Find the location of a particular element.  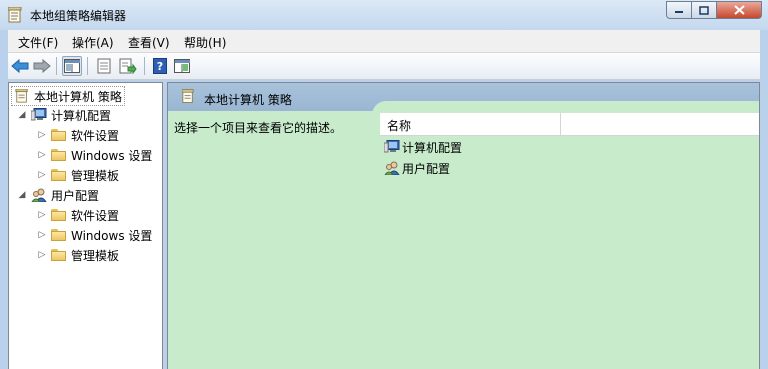

show-hide-action-pane-icon is located at coordinates (182, 66).